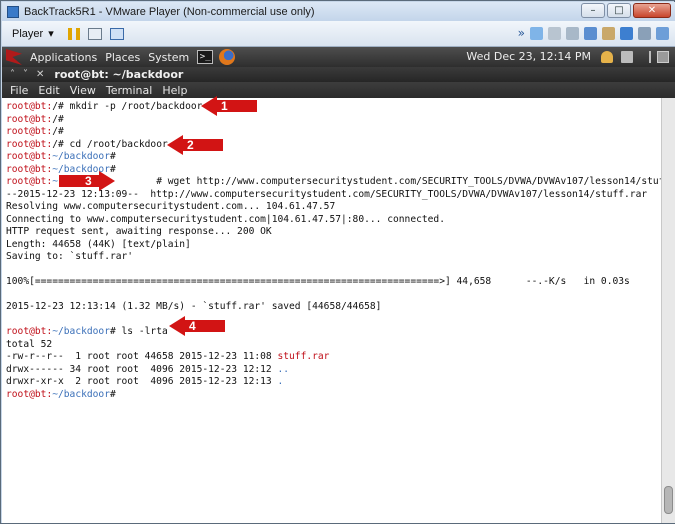 This screenshot has width=675, height=524. Describe the element at coordinates (536, 33) in the screenshot. I see `harddisk-icon` at that location.